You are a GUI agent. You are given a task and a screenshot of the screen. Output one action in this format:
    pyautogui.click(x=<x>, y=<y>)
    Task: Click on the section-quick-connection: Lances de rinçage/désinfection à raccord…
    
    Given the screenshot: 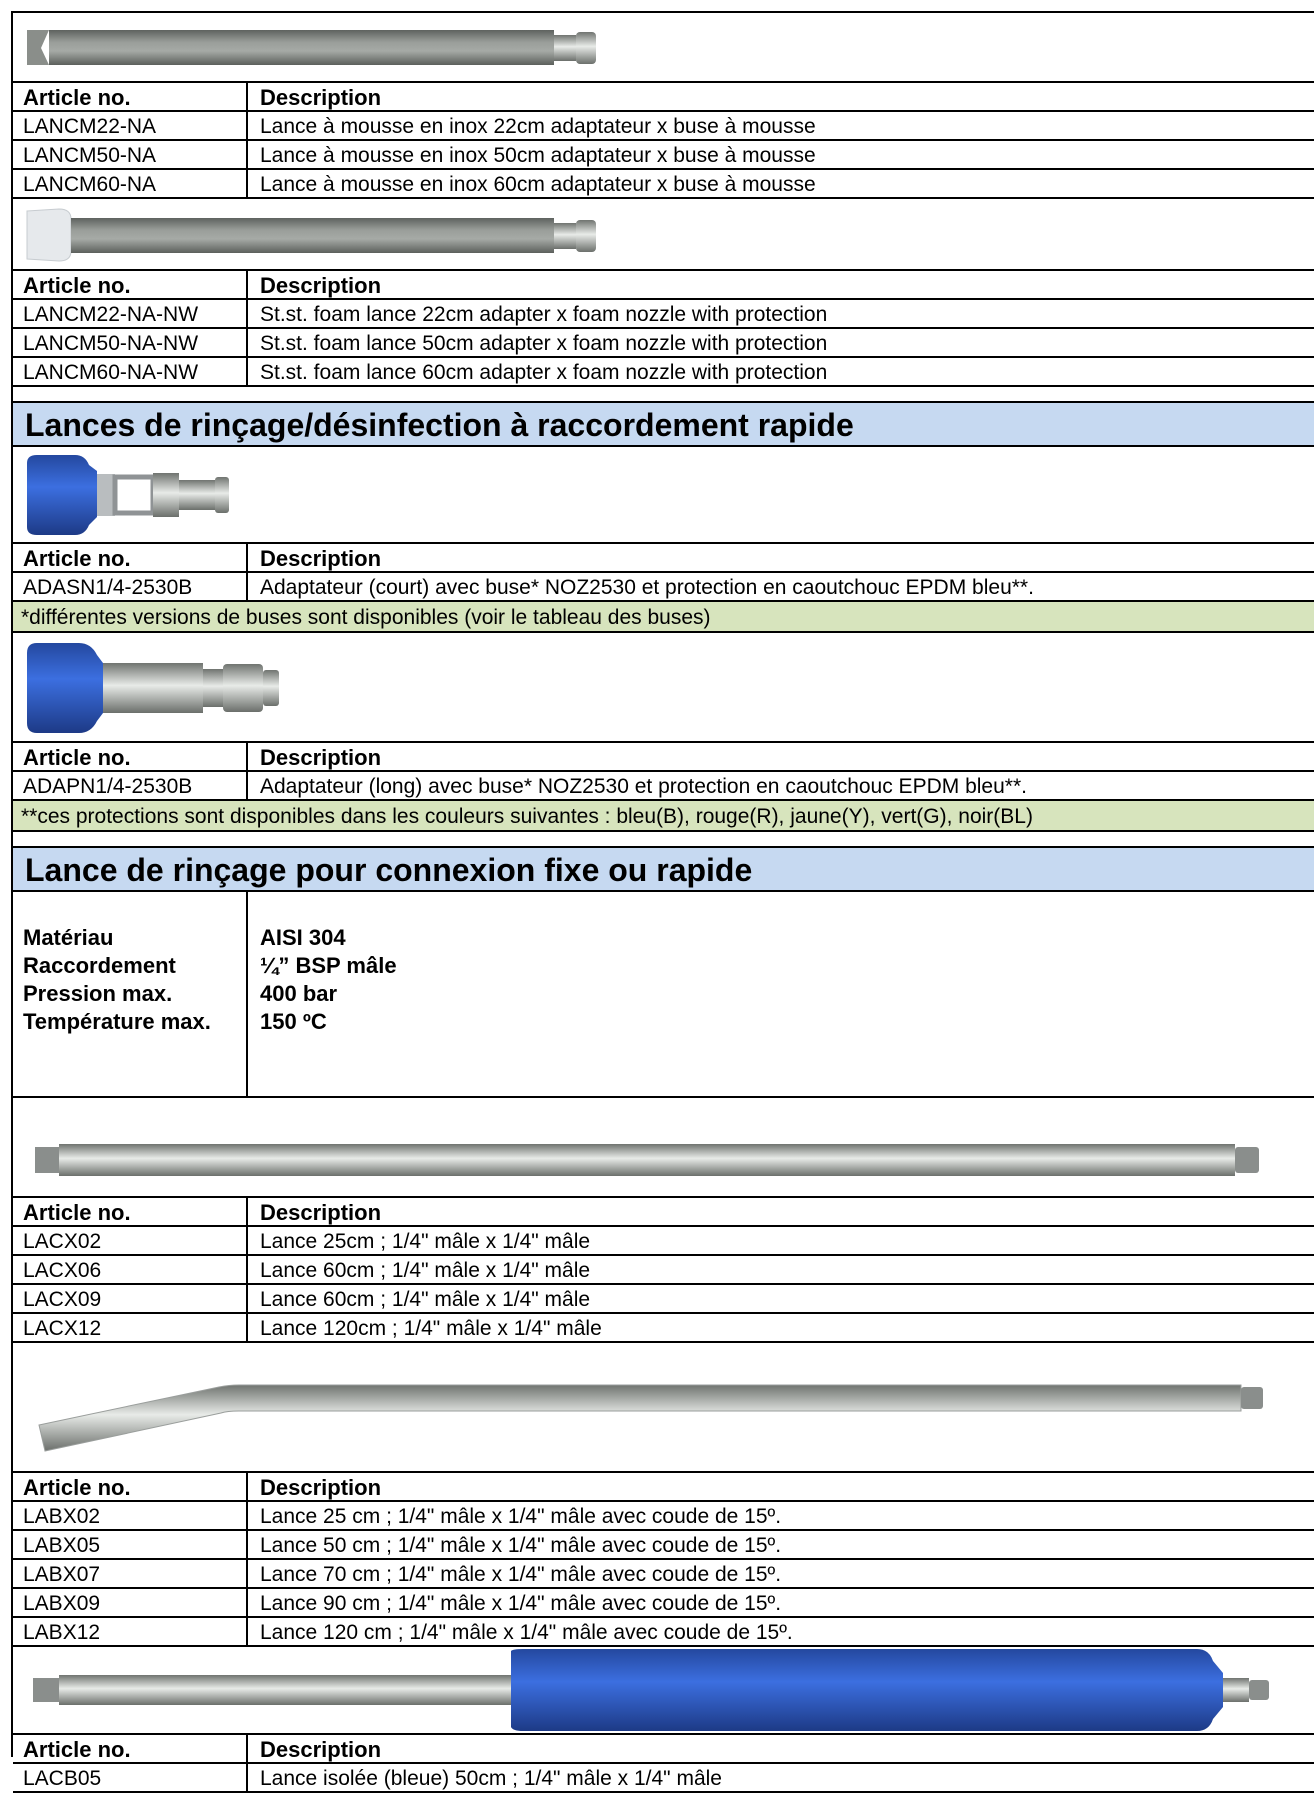 What is the action you would take?
    pyautogui.click(x=663, y=425)
    